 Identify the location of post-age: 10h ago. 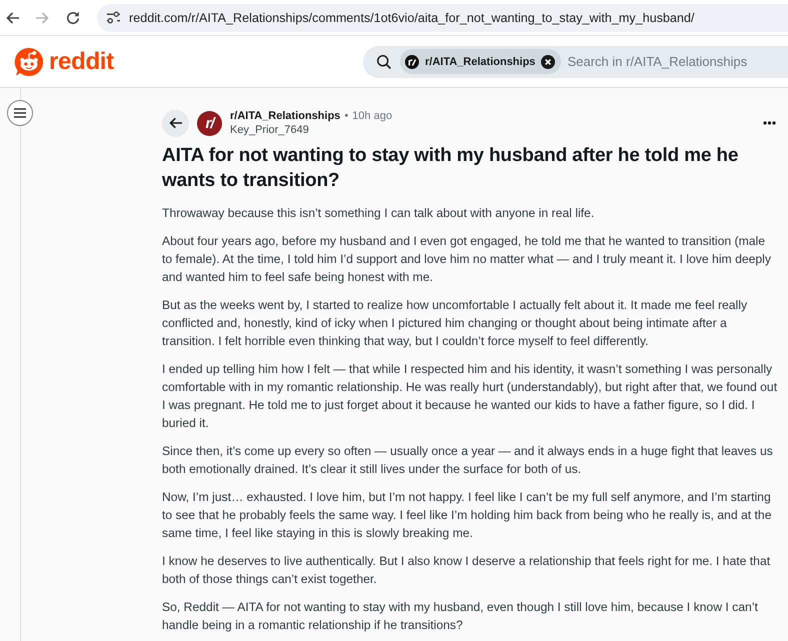
(372, 116).